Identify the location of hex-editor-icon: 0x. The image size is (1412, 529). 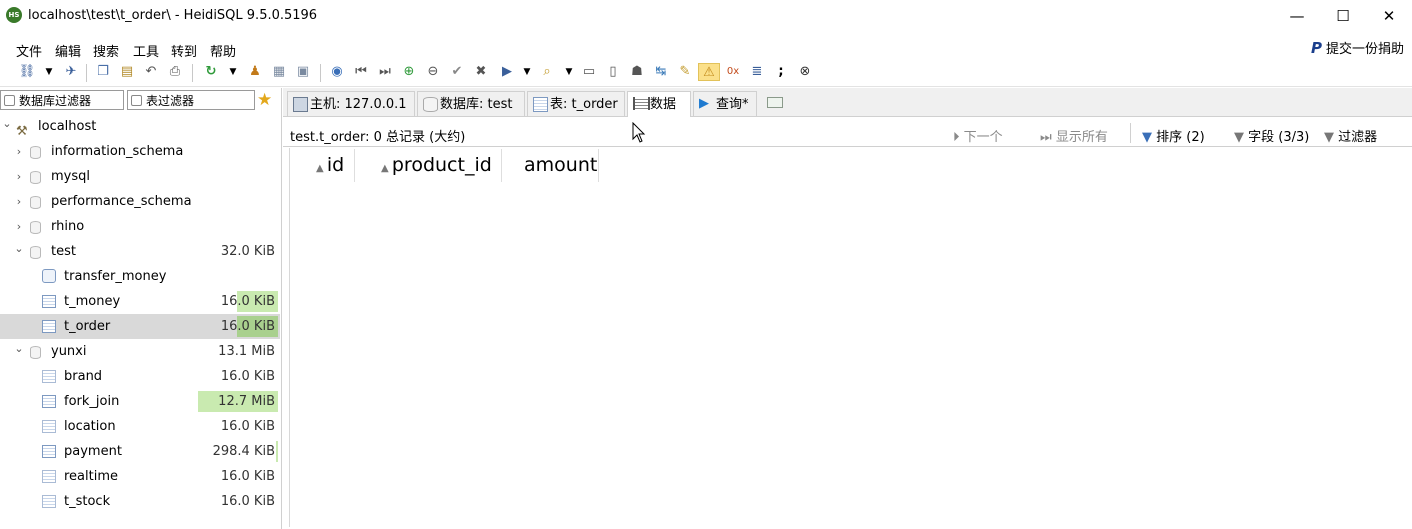
(733, 72).